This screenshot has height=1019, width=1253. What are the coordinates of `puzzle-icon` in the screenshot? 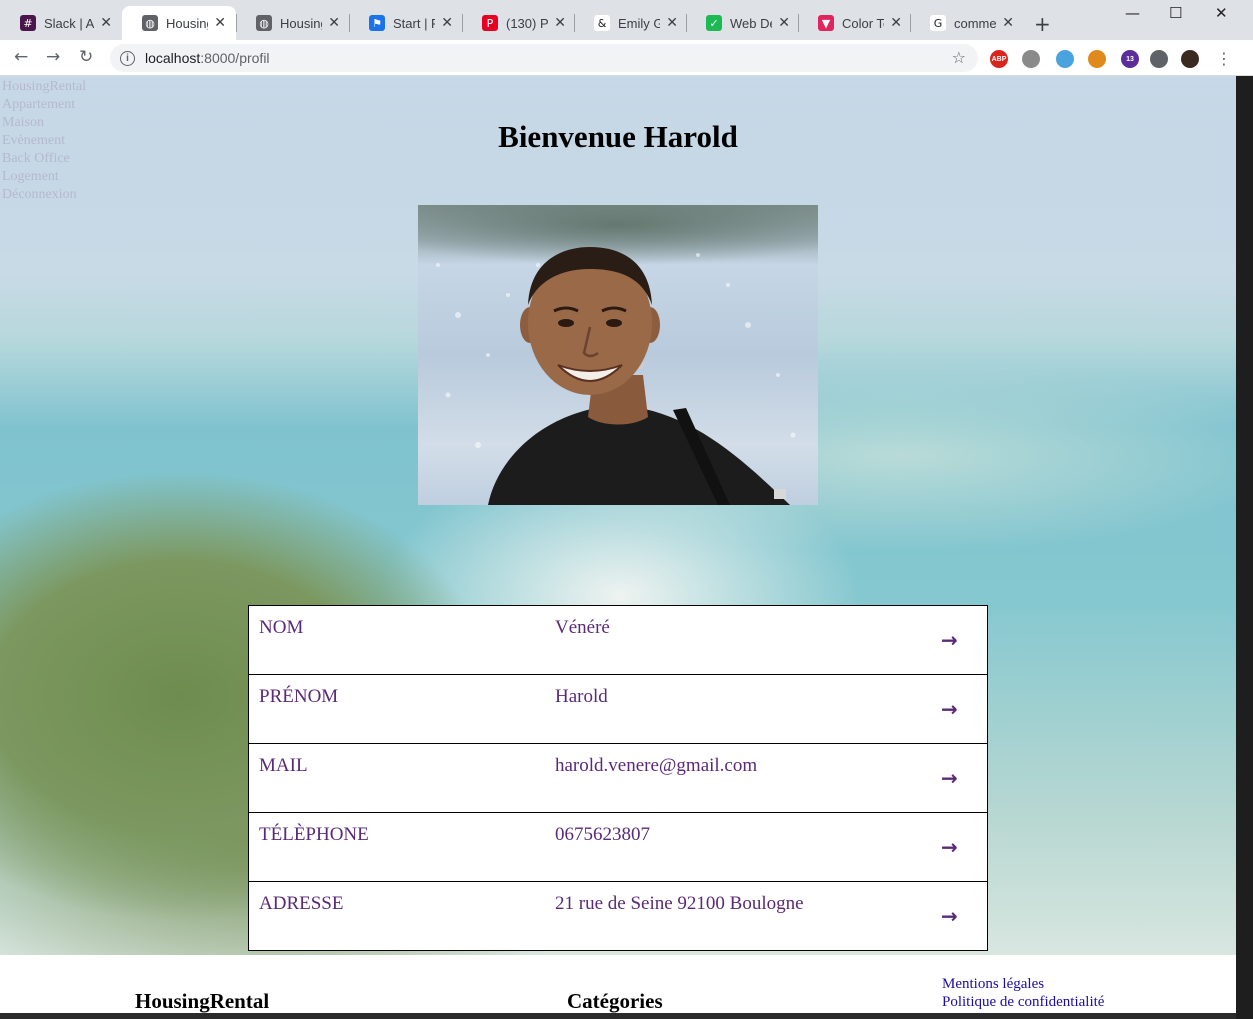 It's located at (1159, 59).